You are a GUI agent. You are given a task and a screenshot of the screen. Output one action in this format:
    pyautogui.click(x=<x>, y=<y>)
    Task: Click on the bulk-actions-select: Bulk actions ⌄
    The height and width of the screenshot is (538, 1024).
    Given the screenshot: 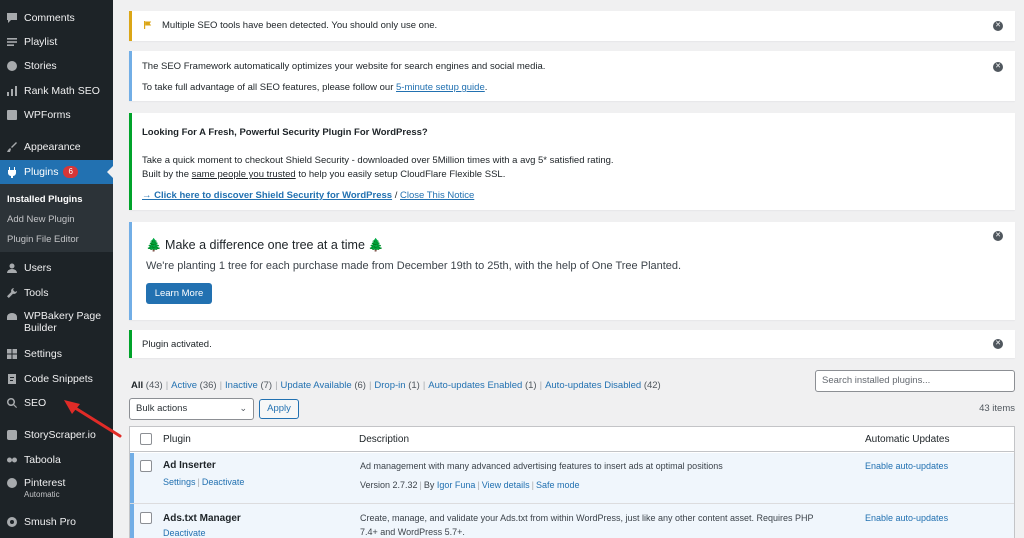 What is the action you would take?
    pyautogui.click(x=191, y=409)
    